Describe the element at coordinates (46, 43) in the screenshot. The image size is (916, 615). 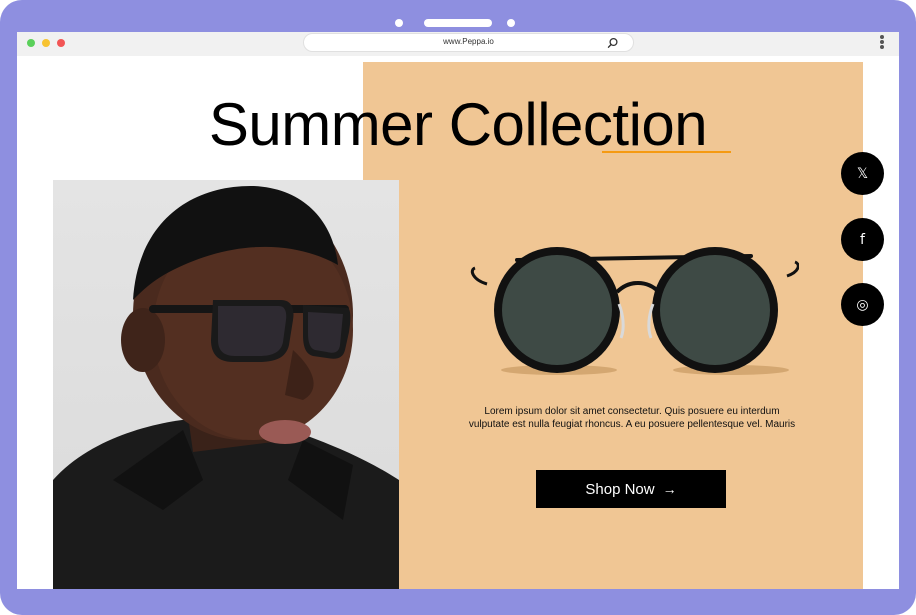
I see `minimize-dot` at that location.